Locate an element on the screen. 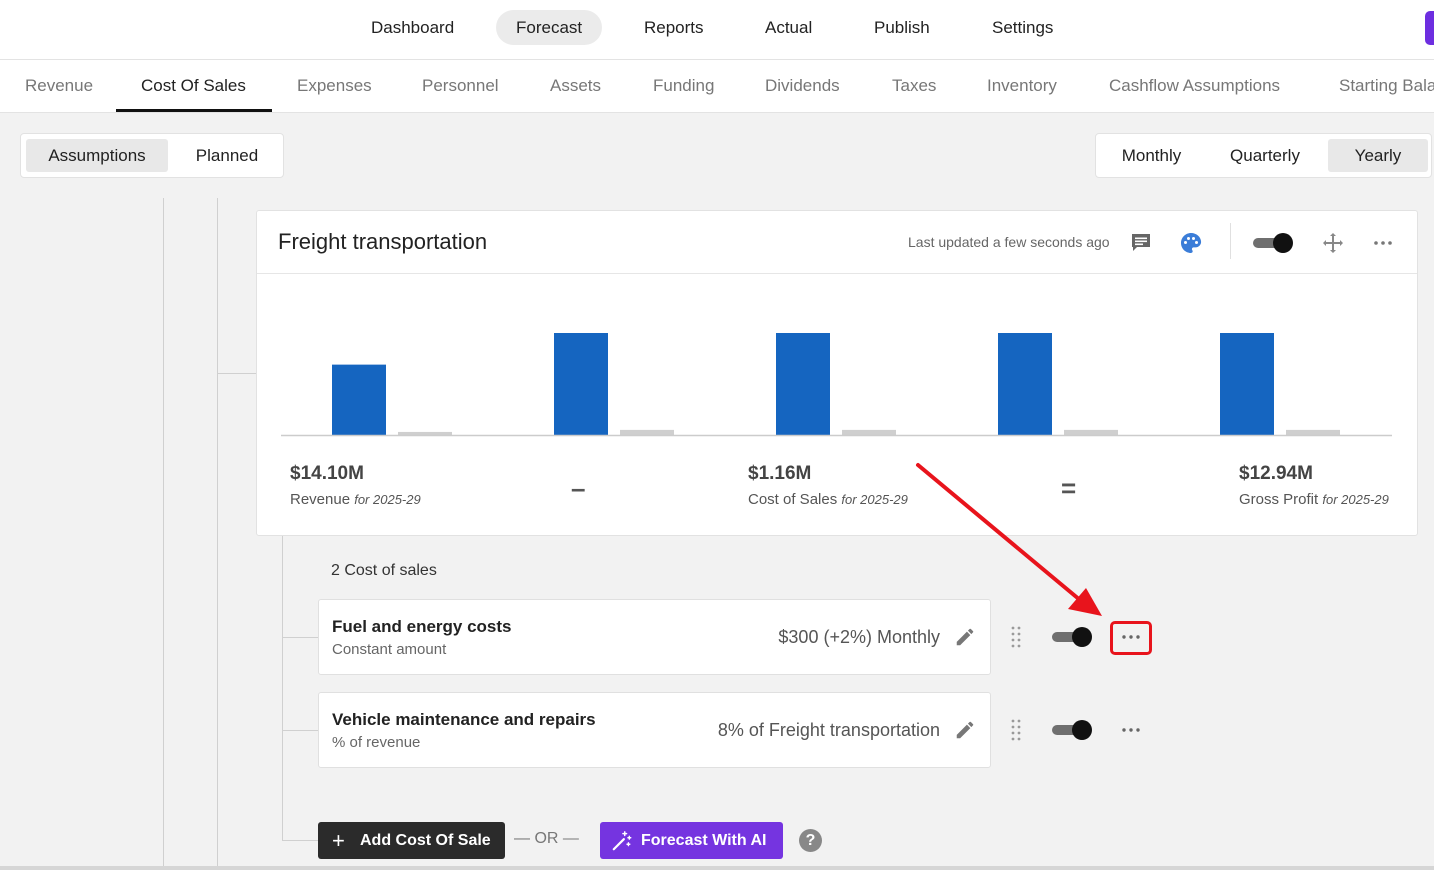 Image resolution: width=1434 pixels, height=870 pixels. profit-value: $12.94M is located at coordinates (1276, 473).